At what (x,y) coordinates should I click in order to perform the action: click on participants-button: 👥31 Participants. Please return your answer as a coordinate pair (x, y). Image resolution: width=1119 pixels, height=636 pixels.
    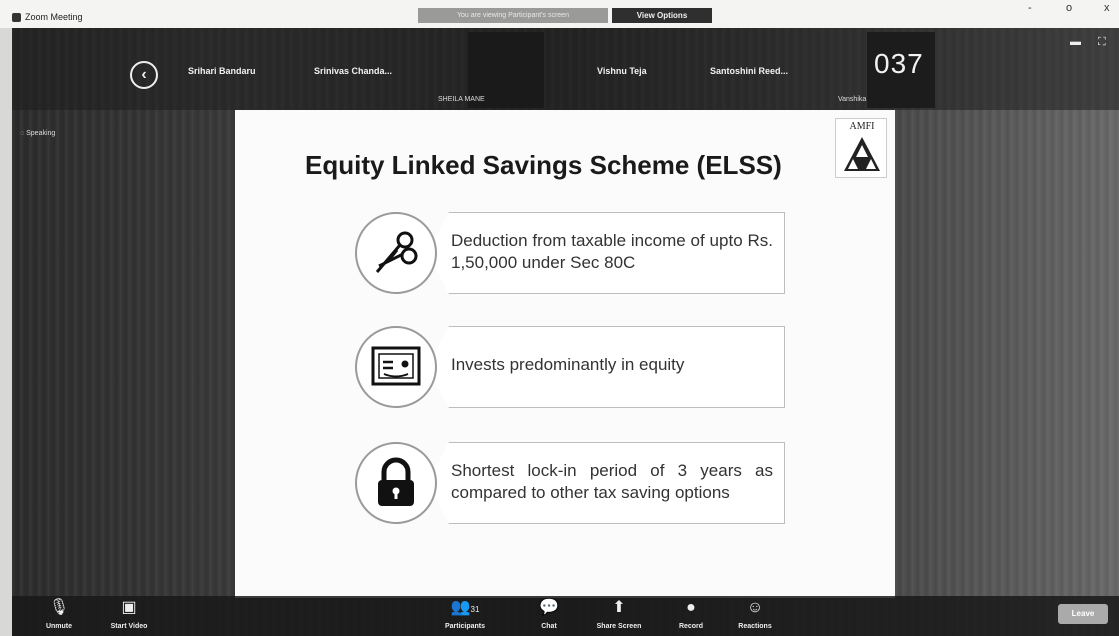
    Looking at the image, I should click on (465, 614).